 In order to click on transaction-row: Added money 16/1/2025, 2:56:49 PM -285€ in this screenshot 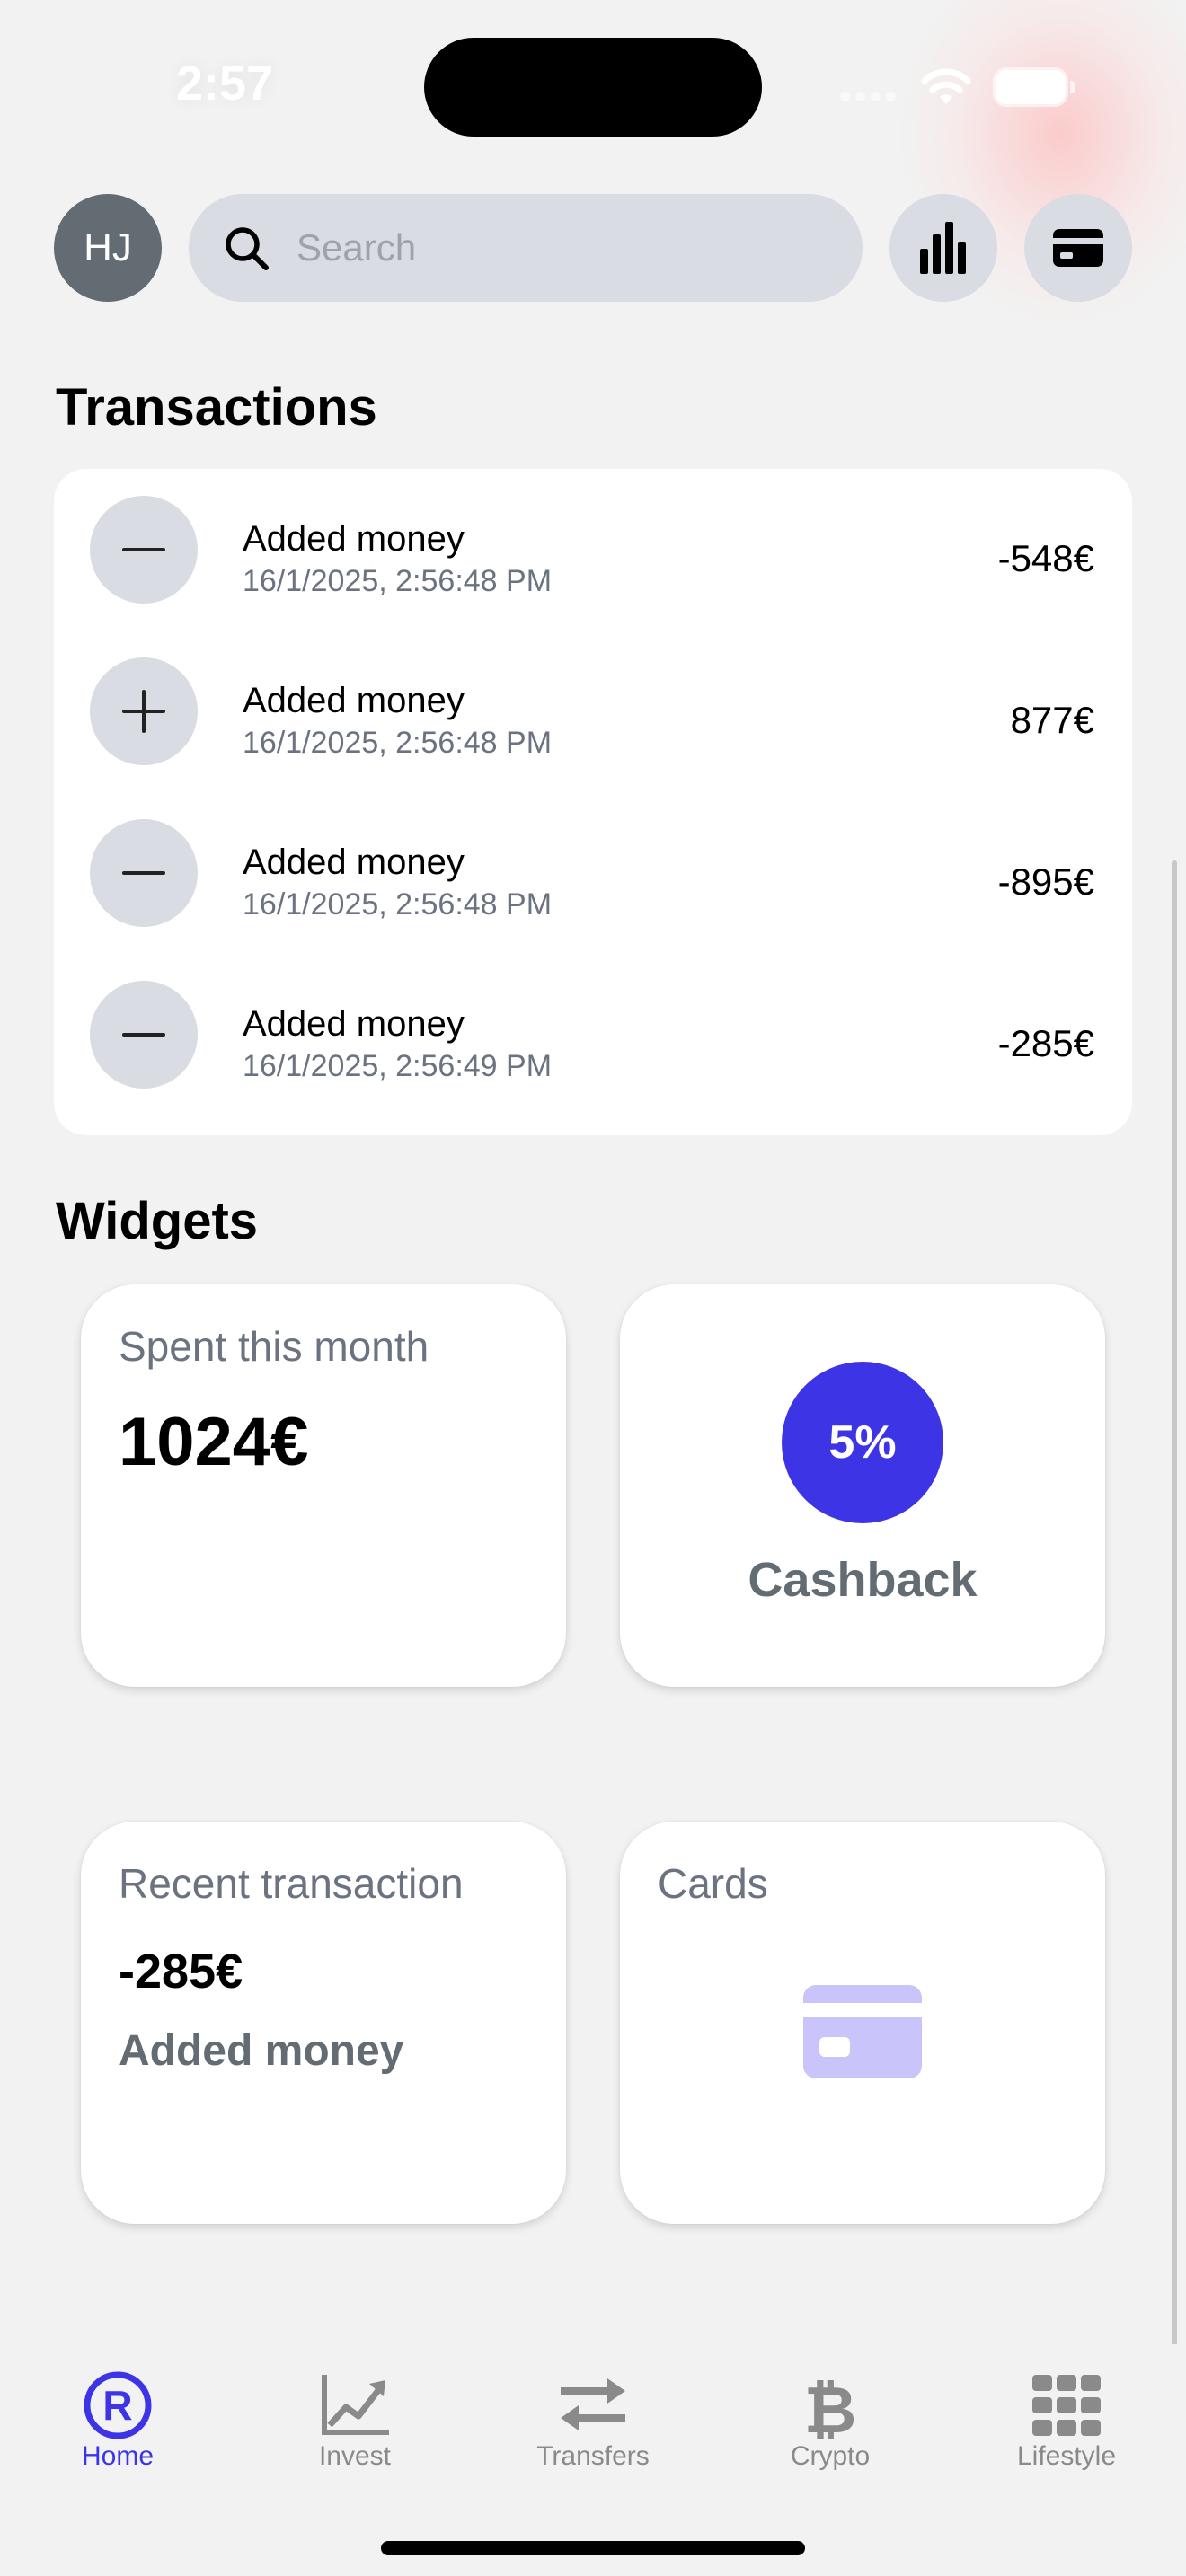, I will do `click(593, 1035)`.